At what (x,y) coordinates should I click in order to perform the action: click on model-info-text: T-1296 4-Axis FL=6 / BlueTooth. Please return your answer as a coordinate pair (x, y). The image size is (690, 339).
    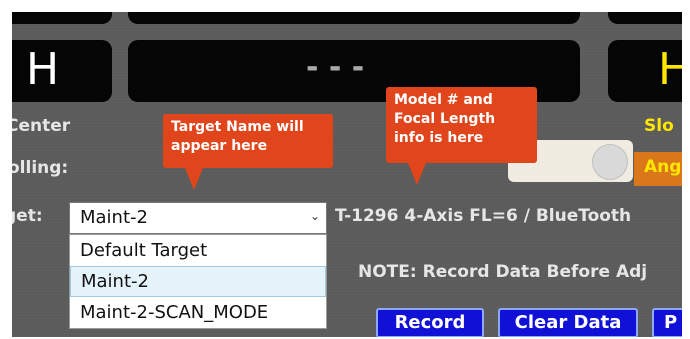
    Looking at the image, I should click on (483, 216).